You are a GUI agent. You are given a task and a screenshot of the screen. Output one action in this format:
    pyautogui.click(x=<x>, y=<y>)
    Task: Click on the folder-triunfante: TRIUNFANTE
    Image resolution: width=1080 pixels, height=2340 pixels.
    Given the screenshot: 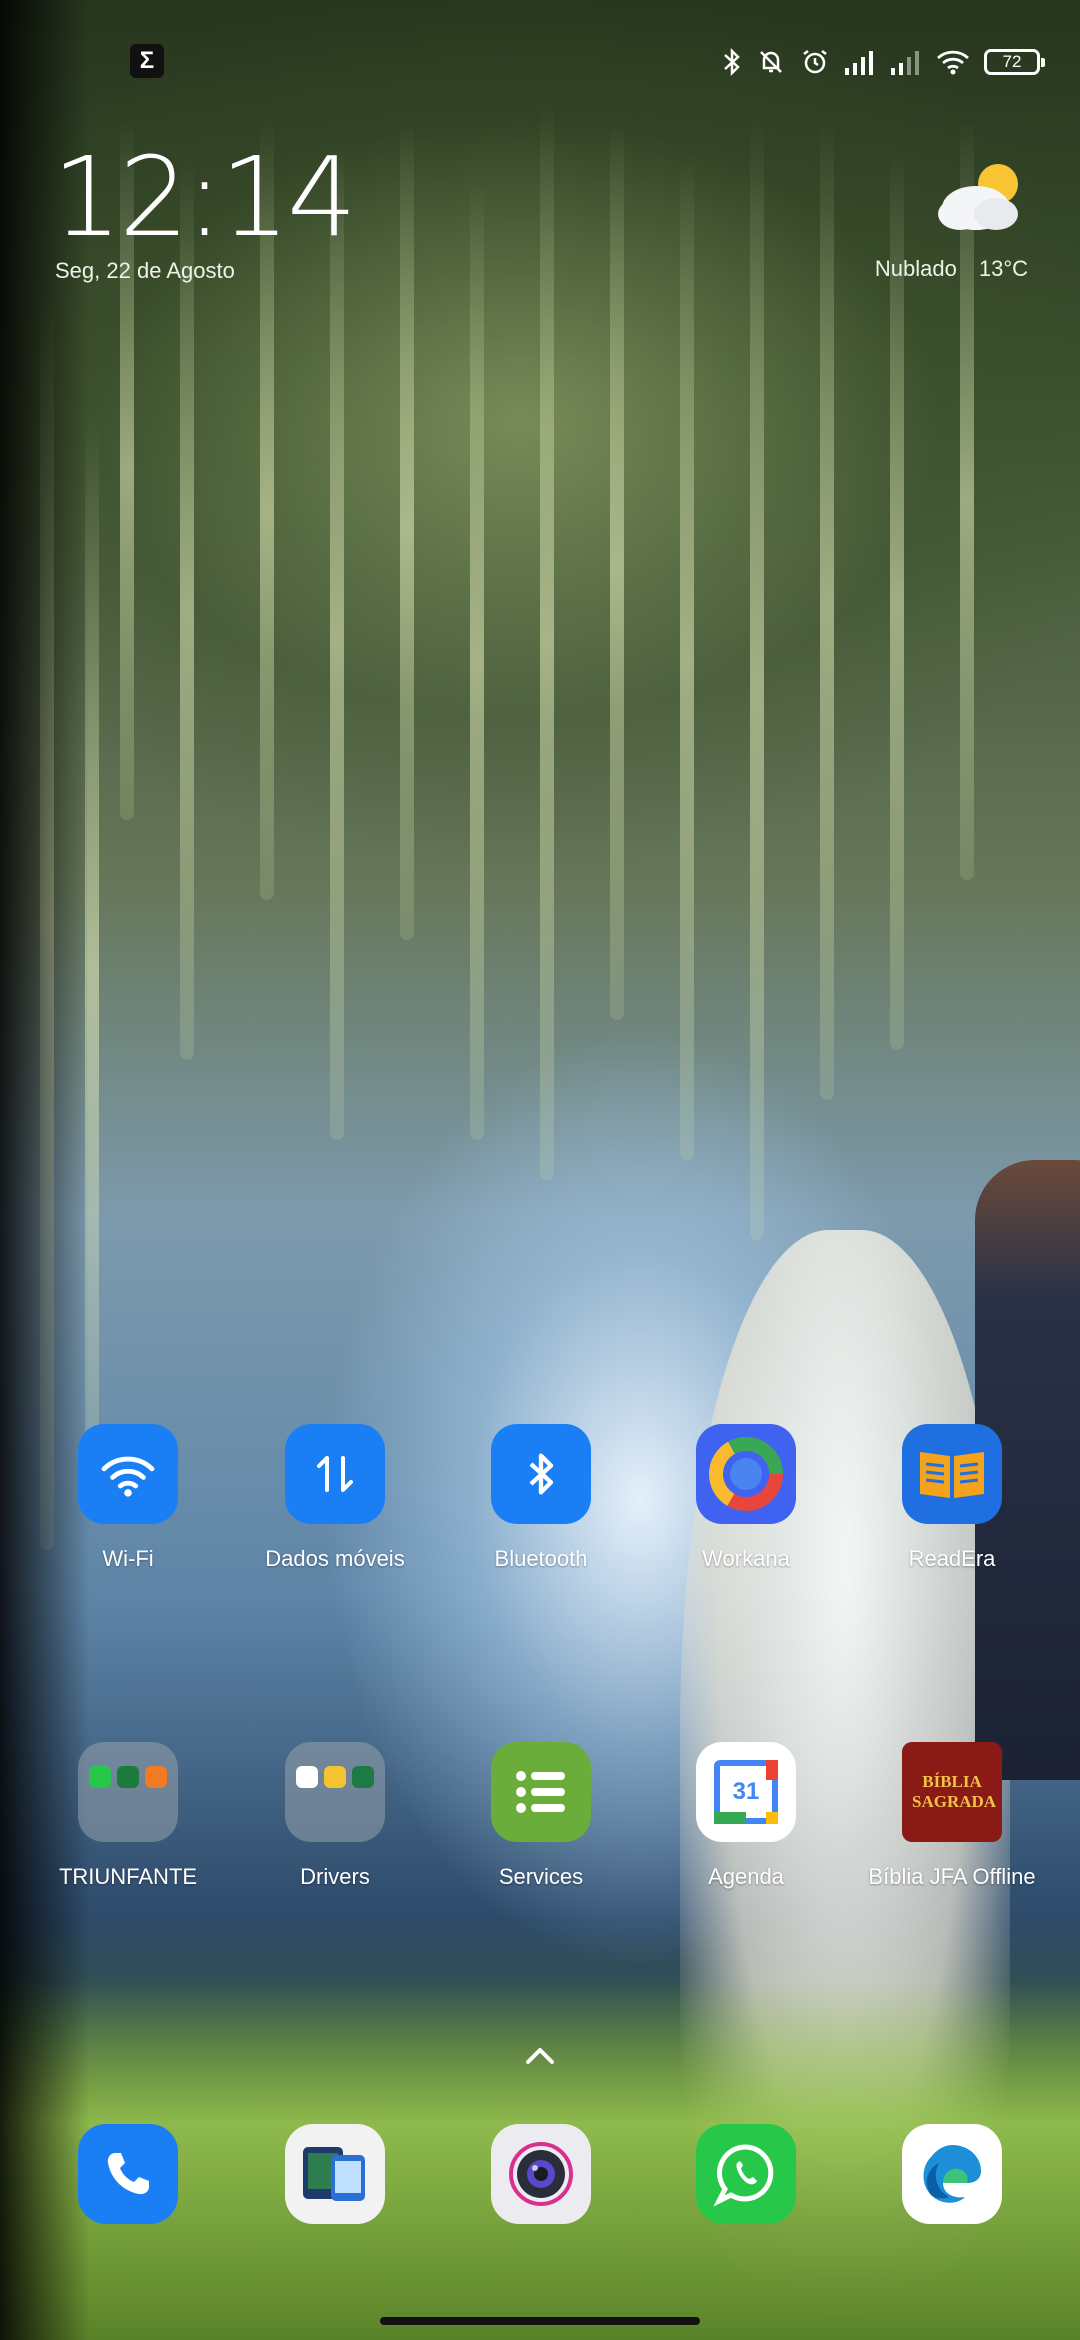 What is the action you would take?
    pyautogui.click(x=128, y=1816)
    